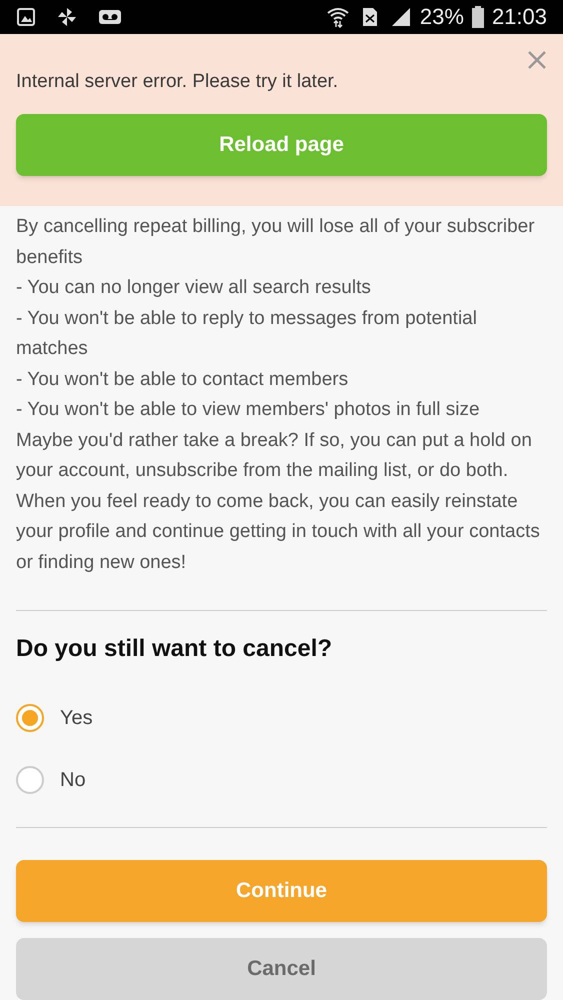  I want to click on battery-icon, so click(478, 17).